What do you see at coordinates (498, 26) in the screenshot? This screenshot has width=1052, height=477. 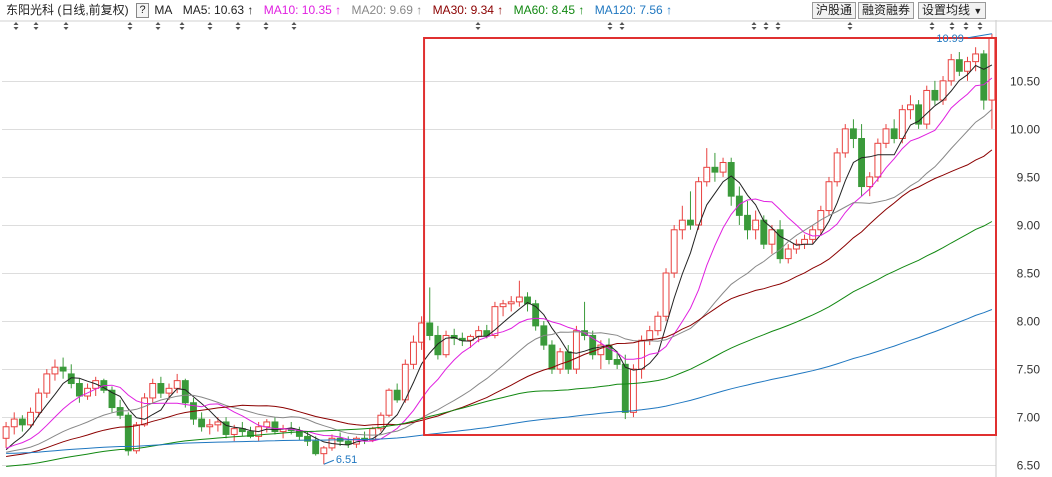 I see `event-markers` at bounding box center [498, 26].